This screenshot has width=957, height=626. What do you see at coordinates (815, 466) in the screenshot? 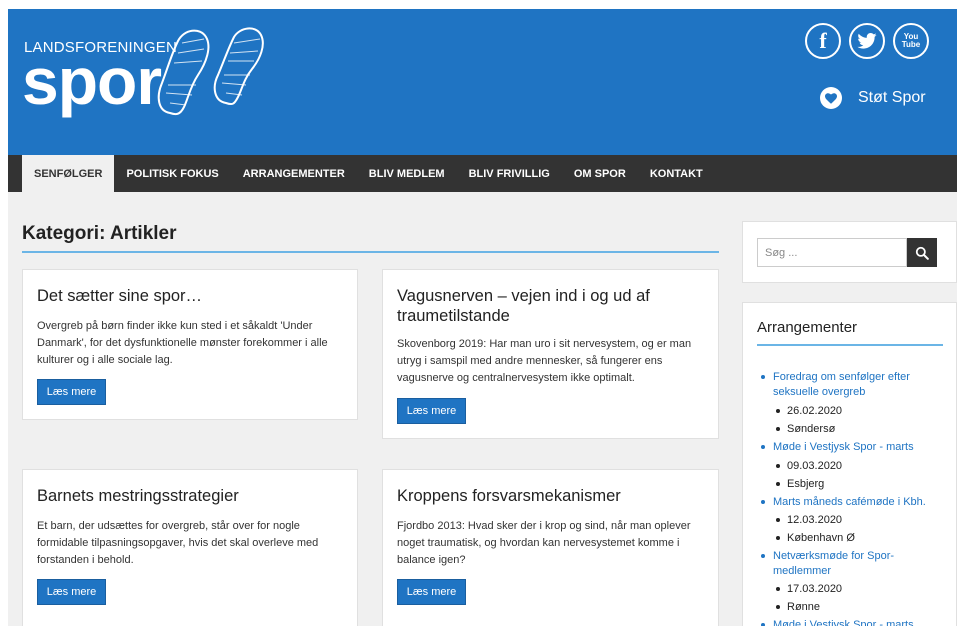
I see `event-date: 09.03.2020` at bounding box center [815, 466].